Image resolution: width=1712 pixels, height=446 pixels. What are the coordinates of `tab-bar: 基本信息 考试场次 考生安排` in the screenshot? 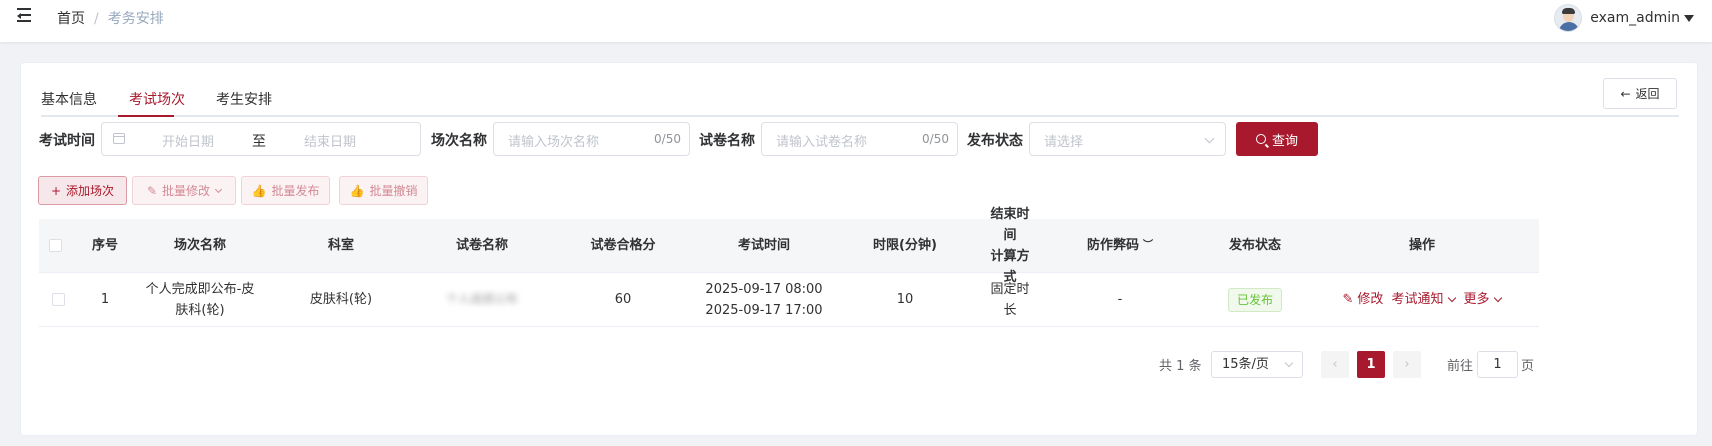 It's located at (860, 90).